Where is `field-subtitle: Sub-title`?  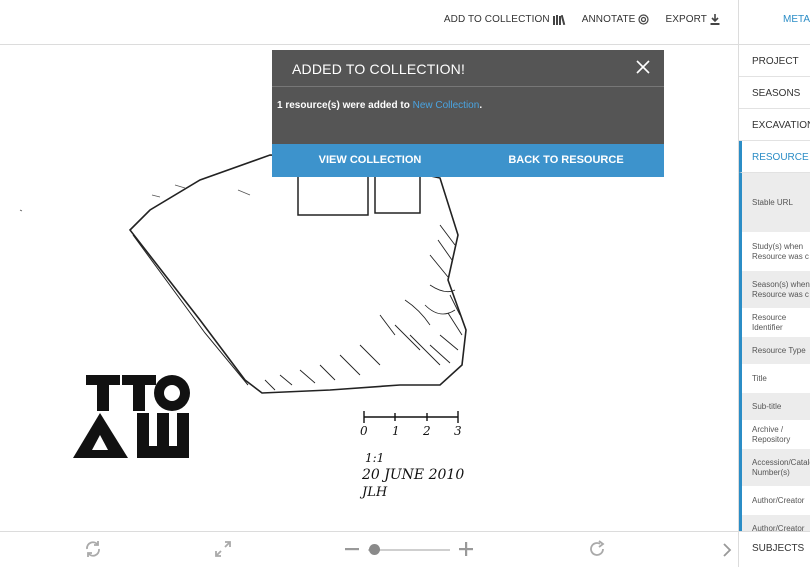
field-subtitle: Sub-title is located at coordinates (776, 407).